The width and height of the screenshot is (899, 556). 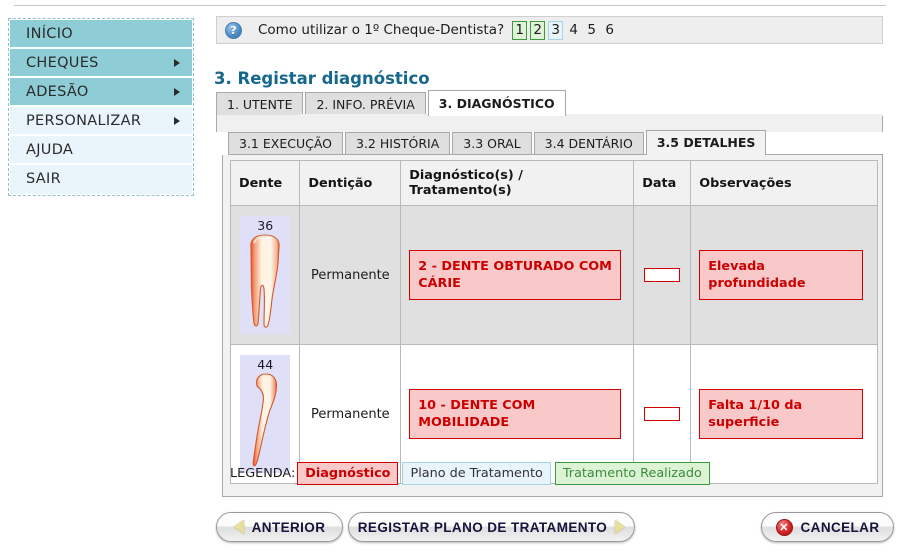 I want to click on cell-observacoes: Falta 1/10 da superficie, so click(x=784, y=414).